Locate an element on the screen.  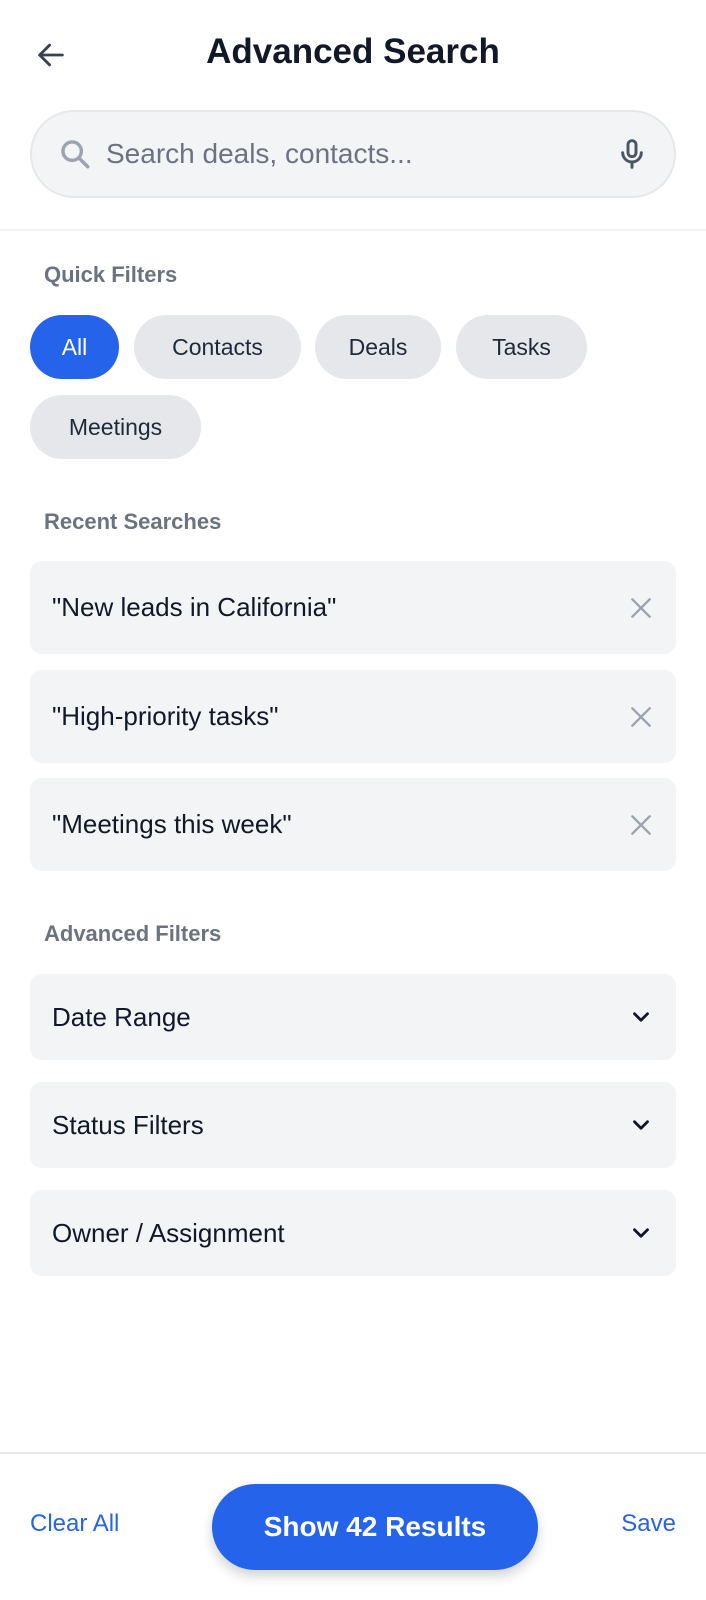
show-results-button: Show 42 Results is located at coordinates (375, 1527).